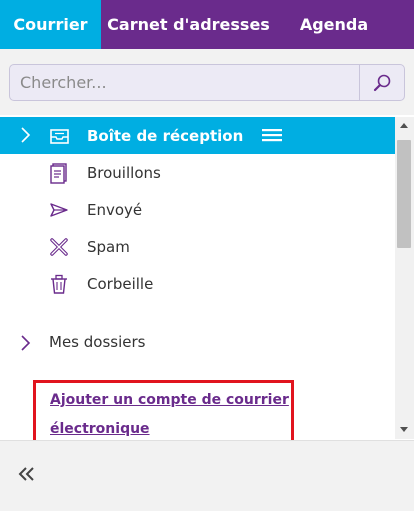 The image size is (414, 511). I want to click on folder-label: Boîte de réception, so click(165, 135).